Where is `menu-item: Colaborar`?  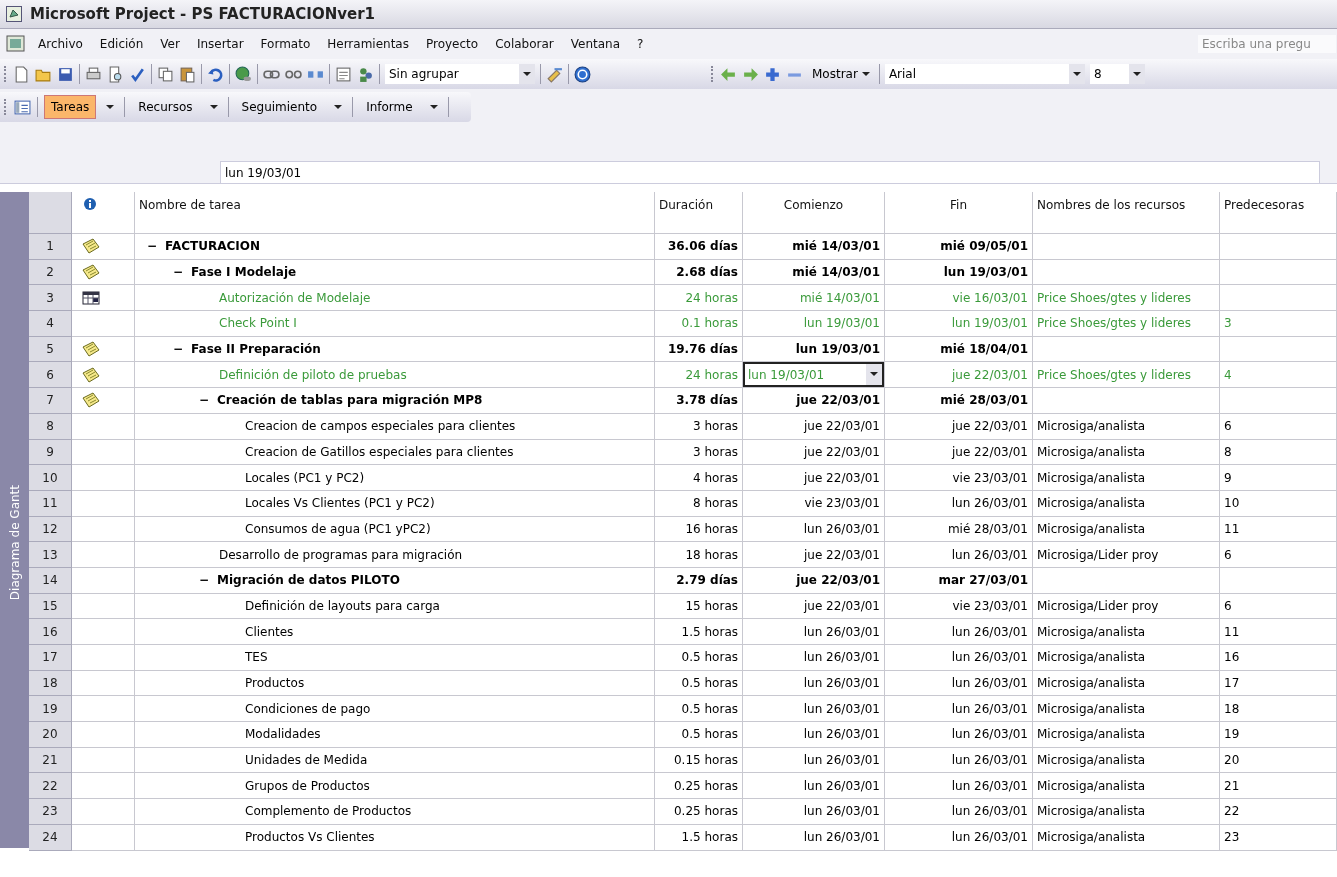 menu-item: Colaborar is located at coordinates (524, 44).